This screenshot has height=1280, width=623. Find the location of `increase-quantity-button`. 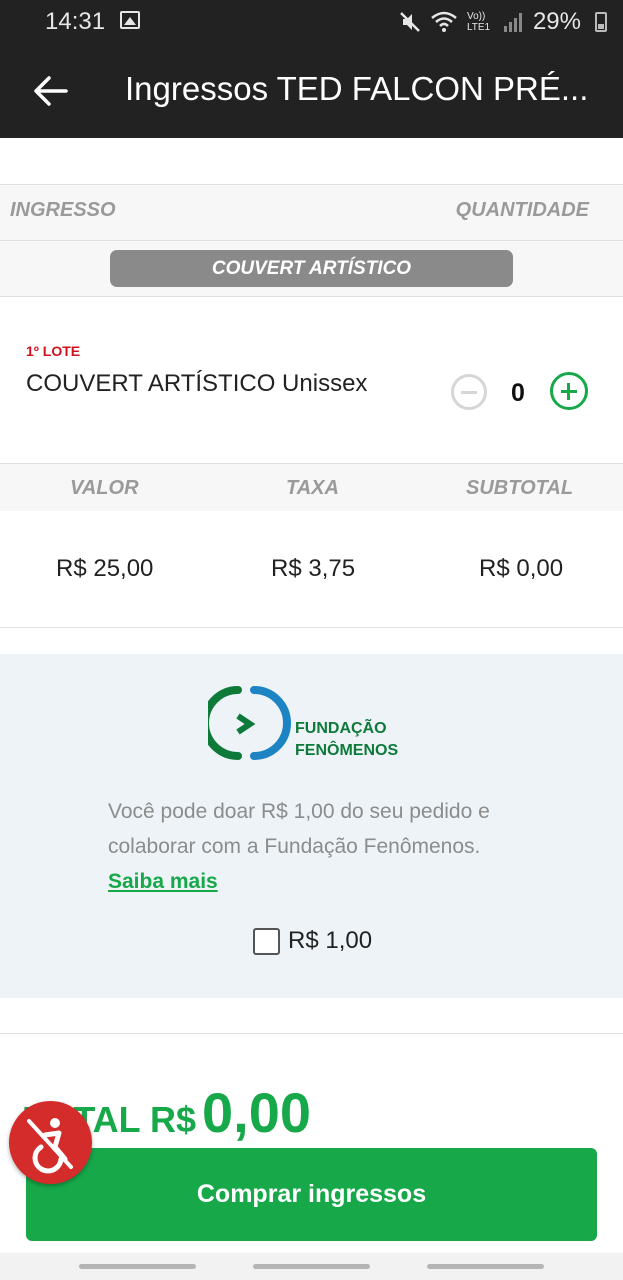

increase-quantity-button is located at coordinates (569, 391).